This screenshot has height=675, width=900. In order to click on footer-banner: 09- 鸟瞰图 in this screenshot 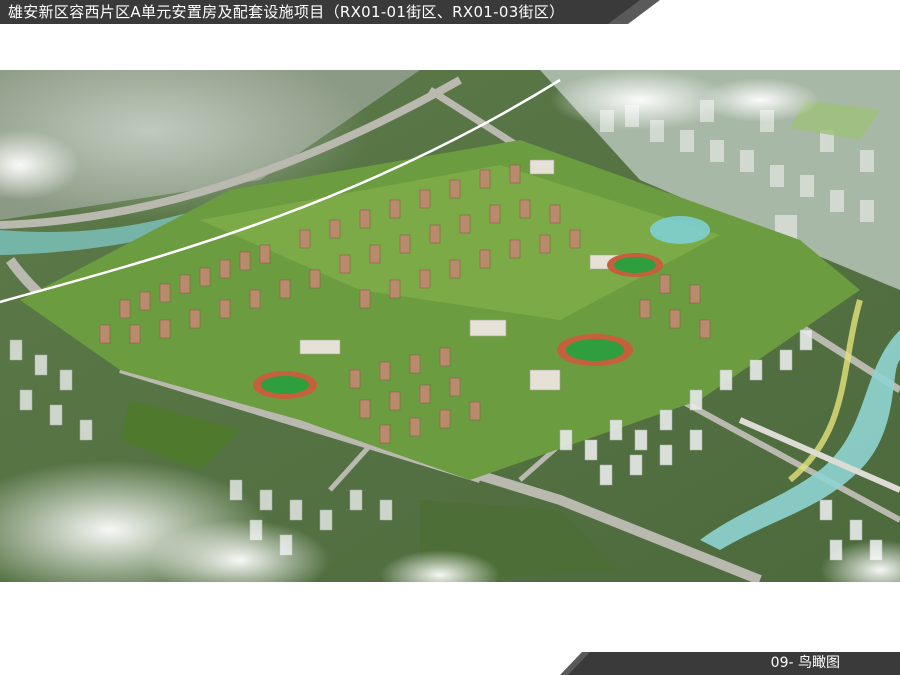, I will do `click(730, 663)`.